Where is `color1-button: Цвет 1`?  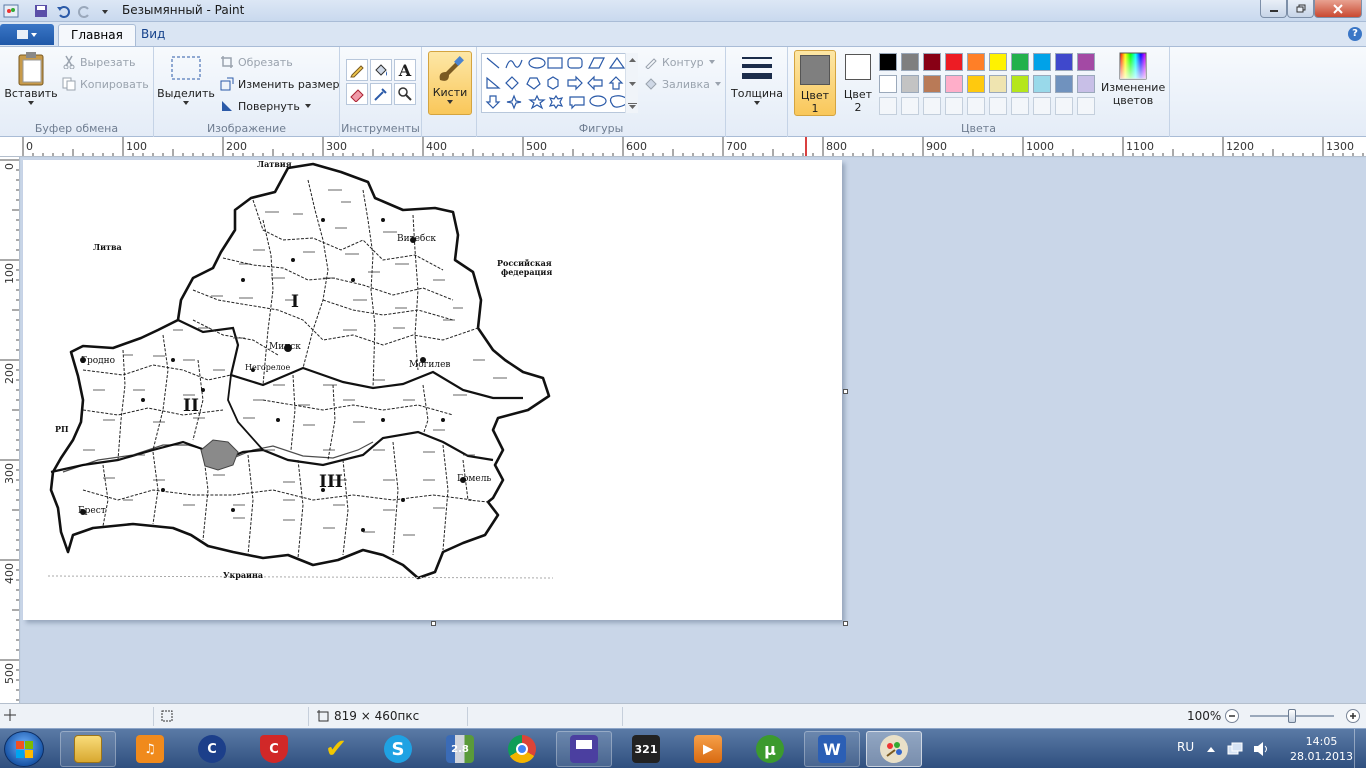
color1-button: Цвет 1 is located at coordinates (815, 83).